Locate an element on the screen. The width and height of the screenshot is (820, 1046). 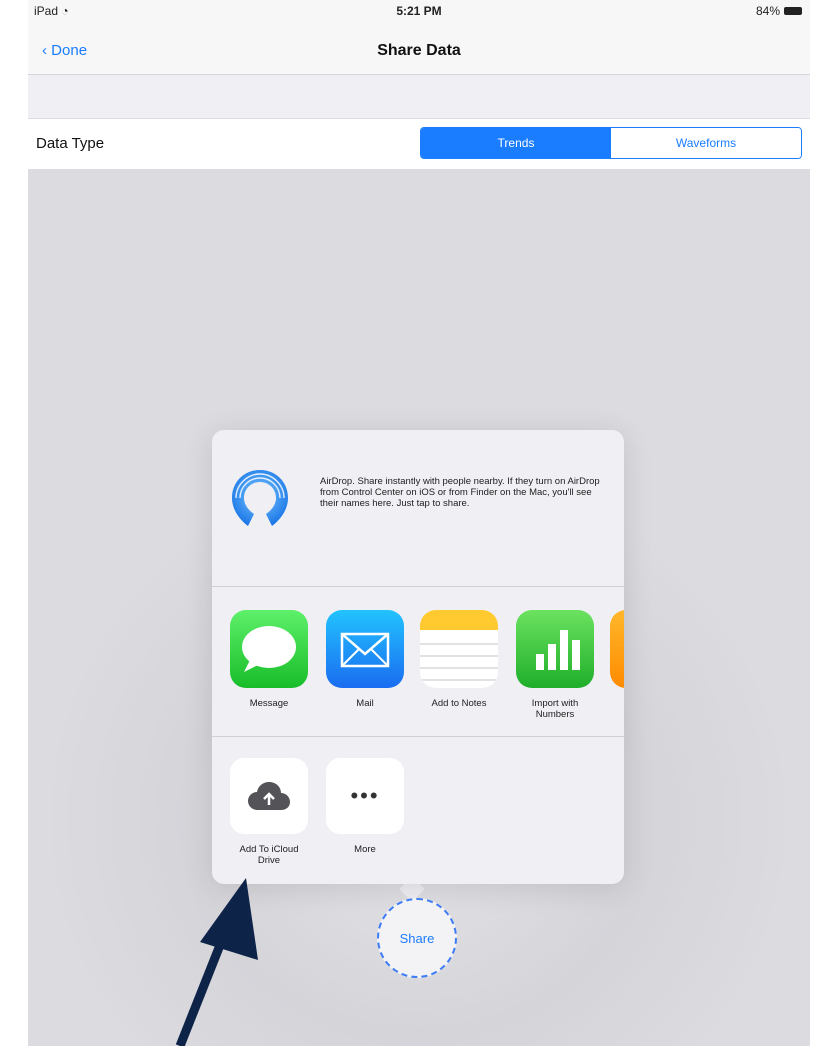
share-actions-row: Add To iCloud Drive ••• More is located at coordinates (418, 811).